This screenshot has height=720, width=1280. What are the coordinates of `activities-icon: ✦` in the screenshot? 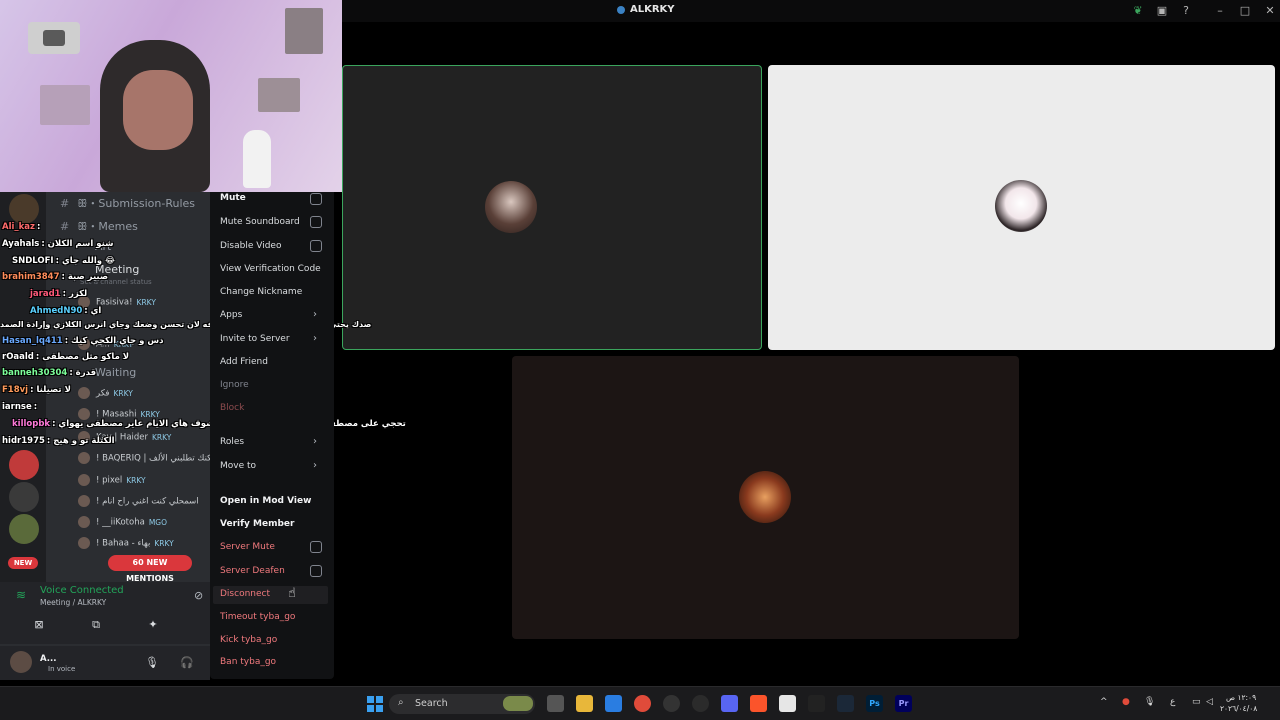 It's located at (153, 625).